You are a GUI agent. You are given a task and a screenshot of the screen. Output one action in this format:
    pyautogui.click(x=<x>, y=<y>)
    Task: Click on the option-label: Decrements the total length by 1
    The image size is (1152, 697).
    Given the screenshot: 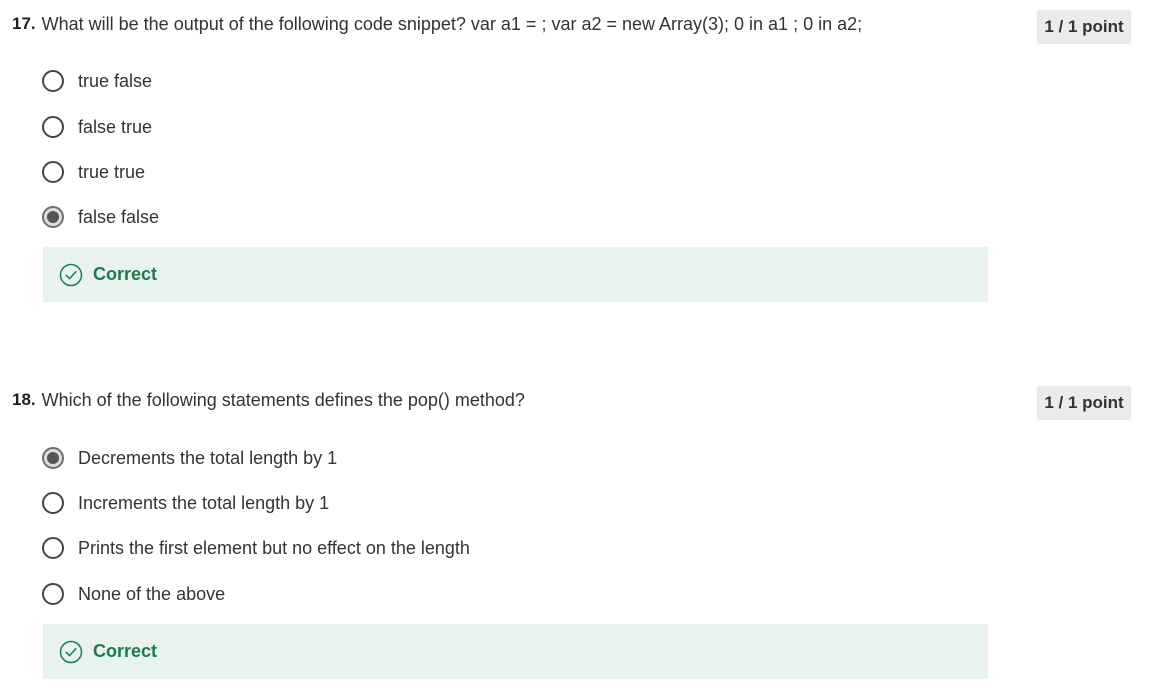 What is the action you would take?
    pyautogui.click(x=208, y=457)
    